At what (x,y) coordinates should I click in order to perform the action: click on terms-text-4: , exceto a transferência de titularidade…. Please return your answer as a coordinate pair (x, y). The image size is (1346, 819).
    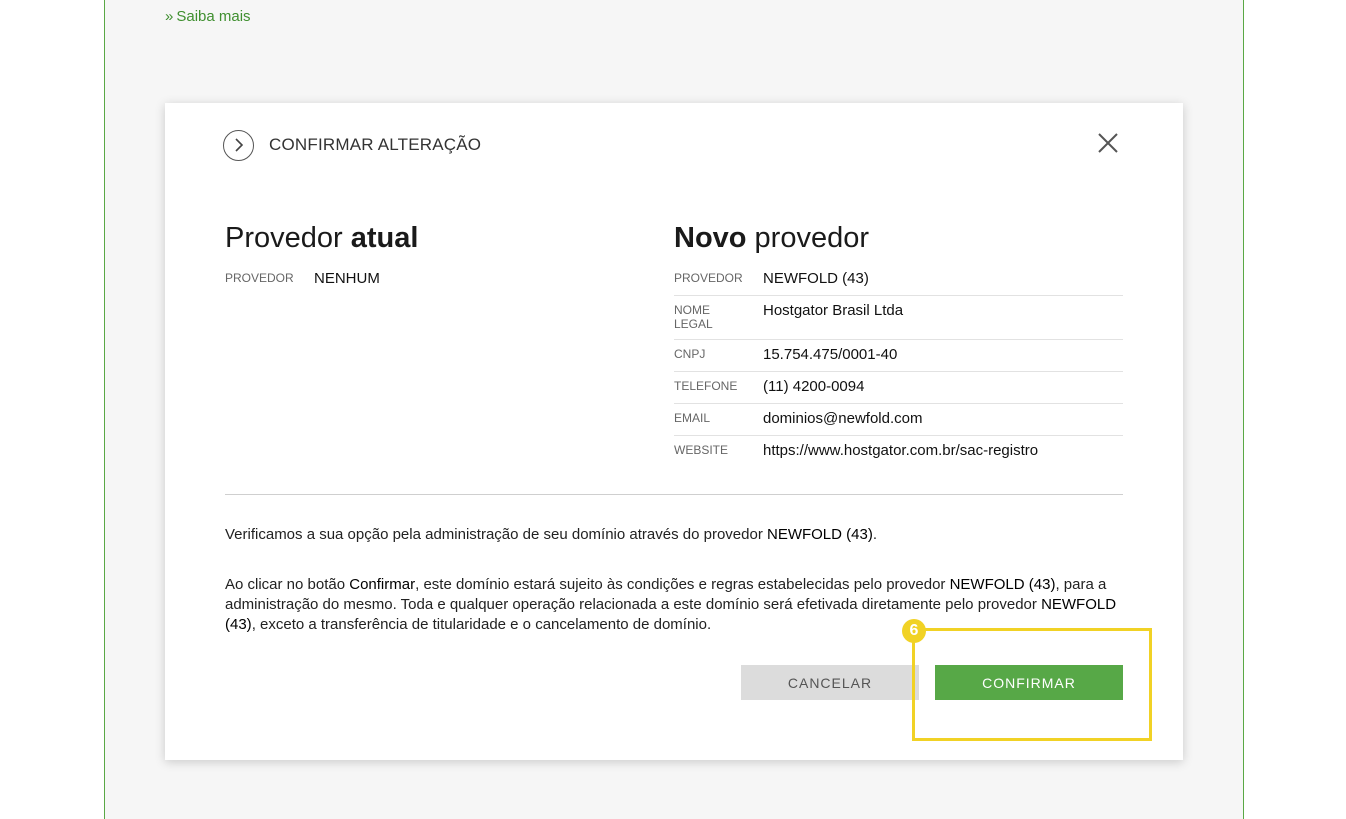
    Looking at the image, I should click on (481, 624).